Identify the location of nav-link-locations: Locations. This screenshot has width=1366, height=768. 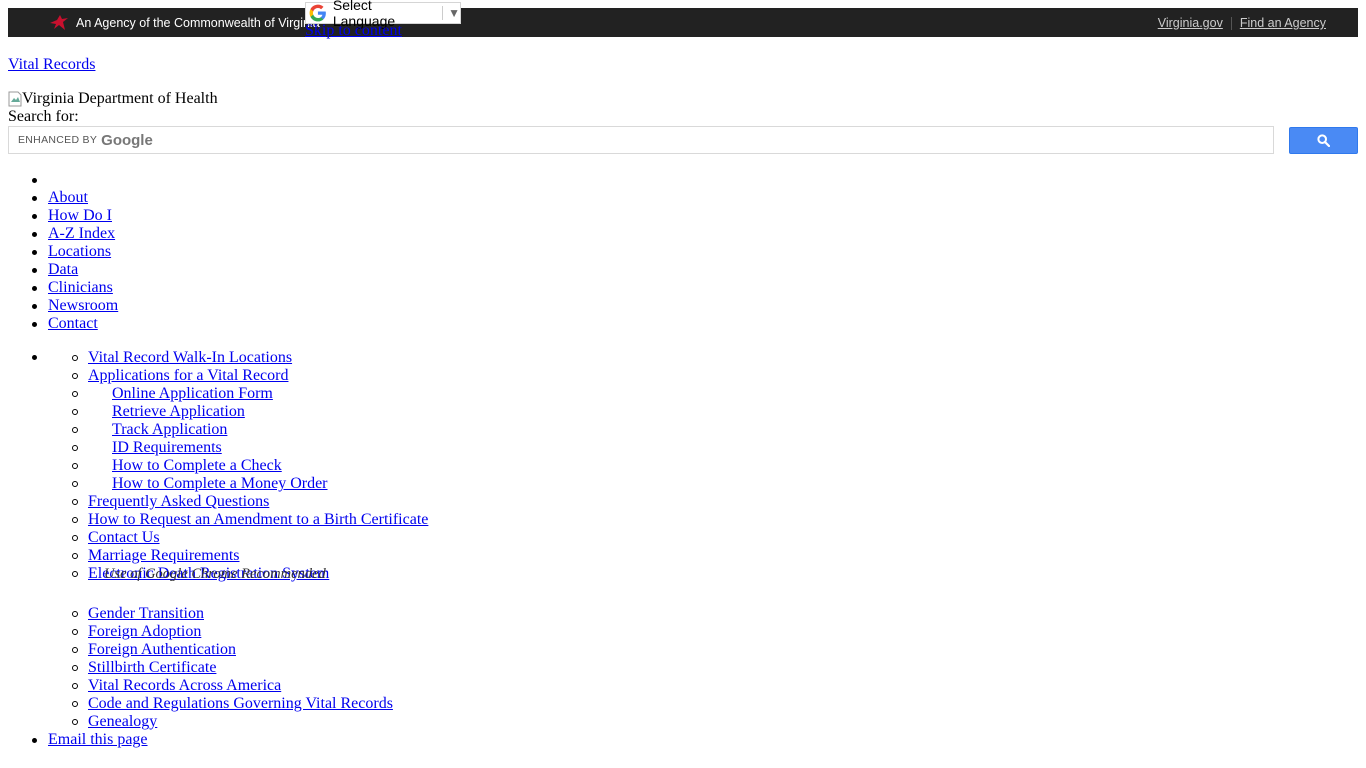
(79, 251).